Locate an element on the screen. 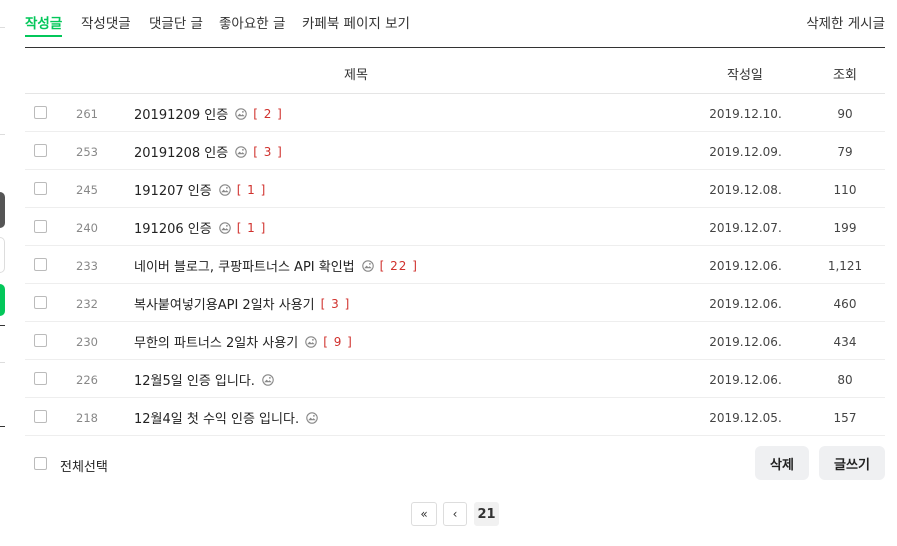 Image resolution: width=897 pixels, height=546 pixels. title-cell: 191207 인증 [ 1 ] is located at coordinates (200, 190).